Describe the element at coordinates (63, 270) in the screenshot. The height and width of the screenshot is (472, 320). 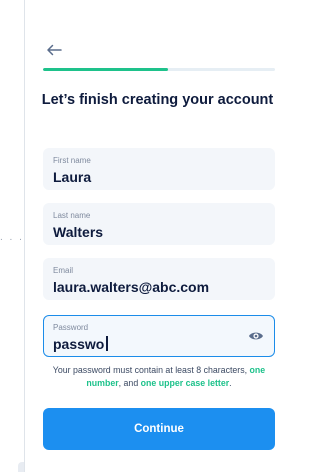
I see `email-label: Email` at that location.